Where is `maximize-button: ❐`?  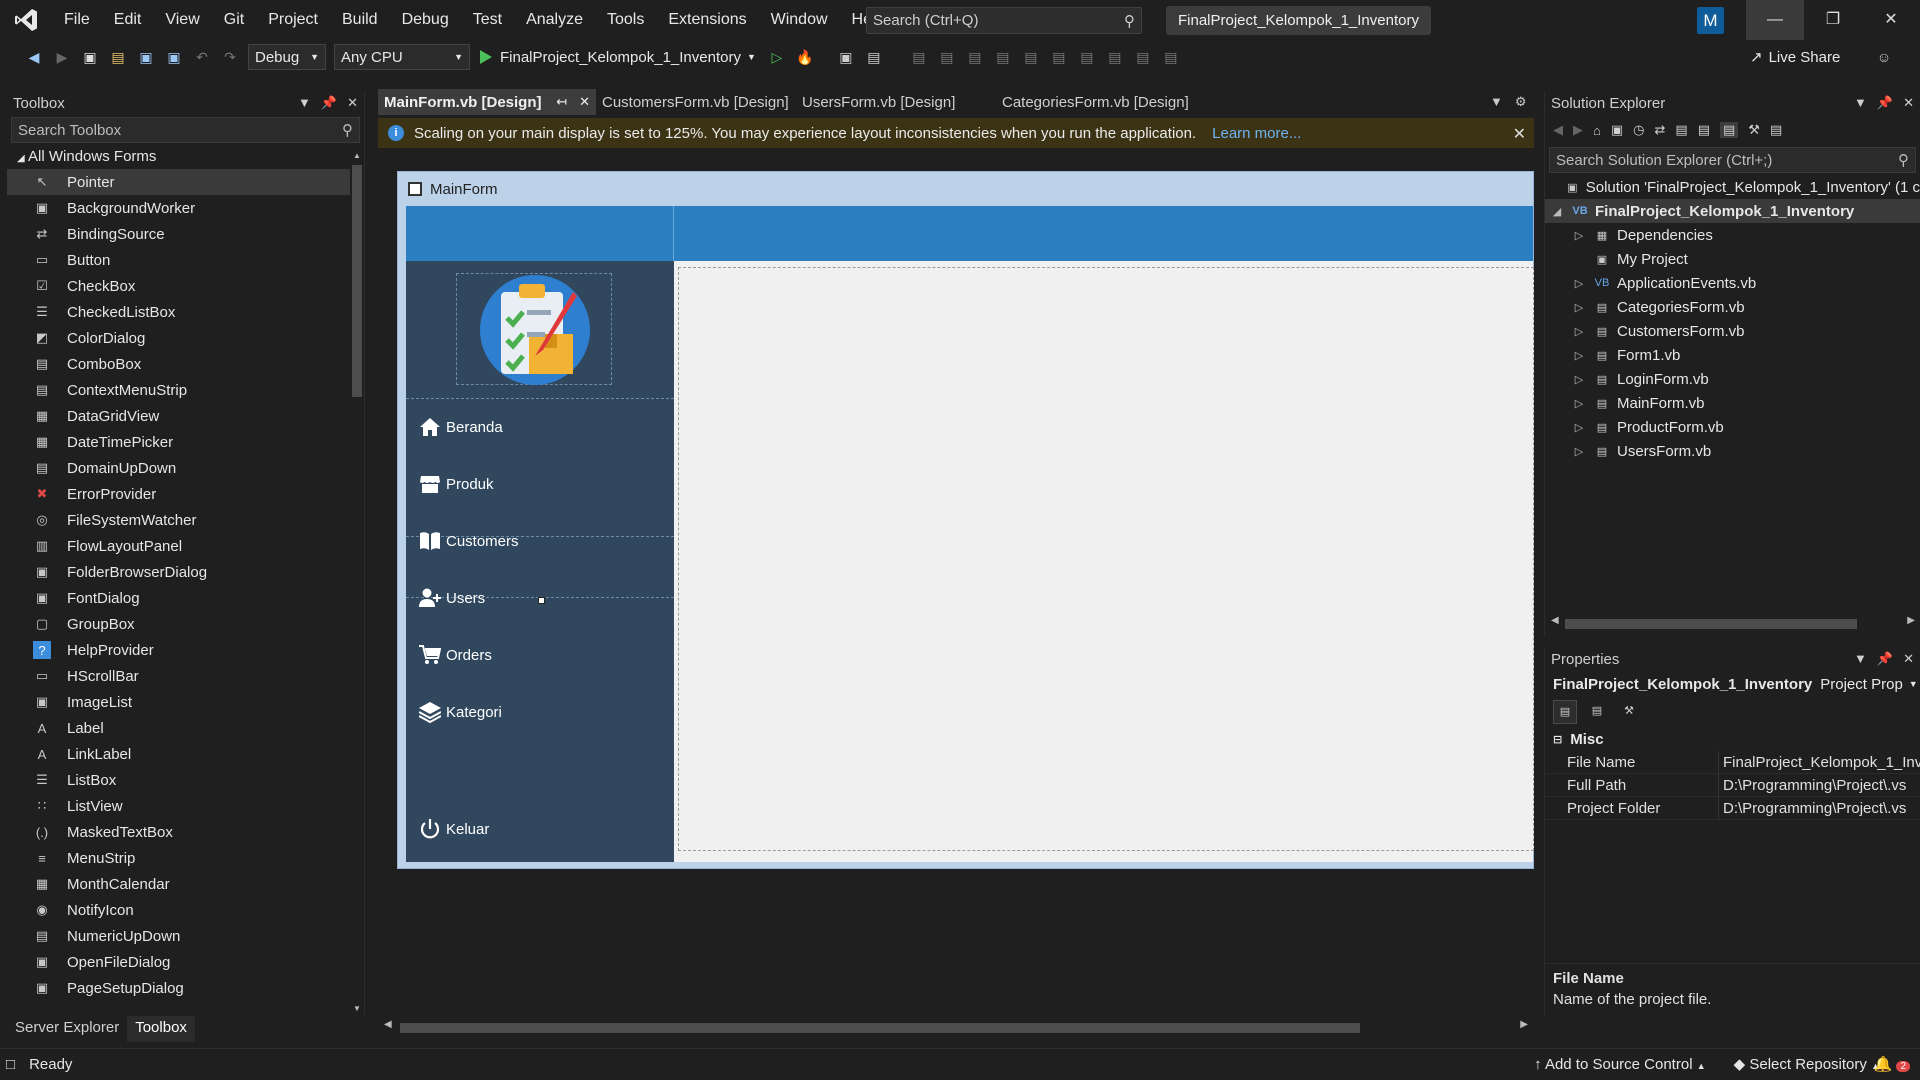 maximize-button: ❐ is located at coordinates (1833, 20).